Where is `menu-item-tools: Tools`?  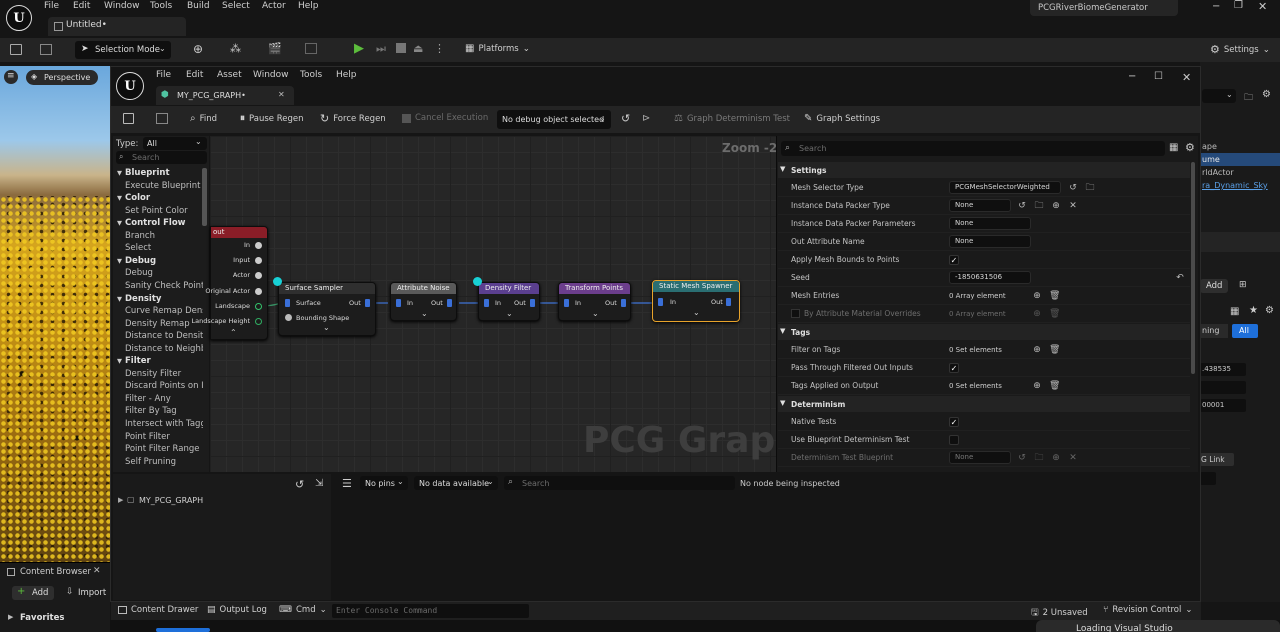
menu-item-tools: Tools is located at coordinates (161, 6).